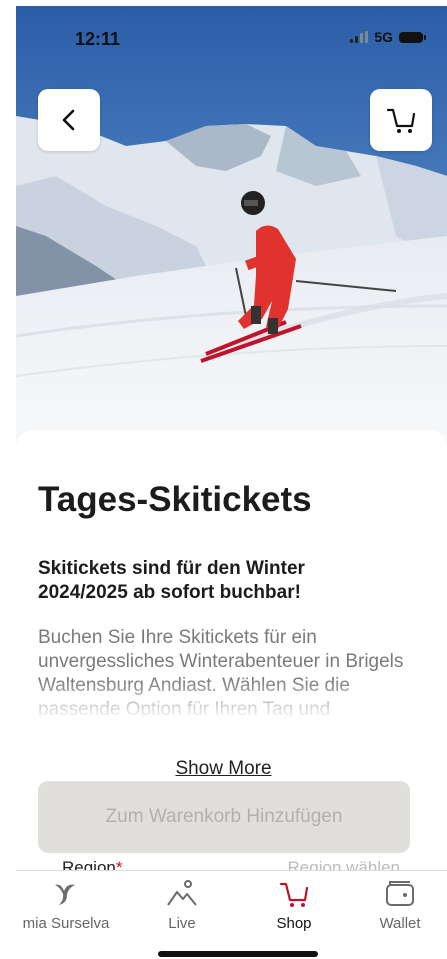 The width and height of the screenshot is (447, 959). I want to click on page-title: Tages-Skitickets, so click(175, 499).